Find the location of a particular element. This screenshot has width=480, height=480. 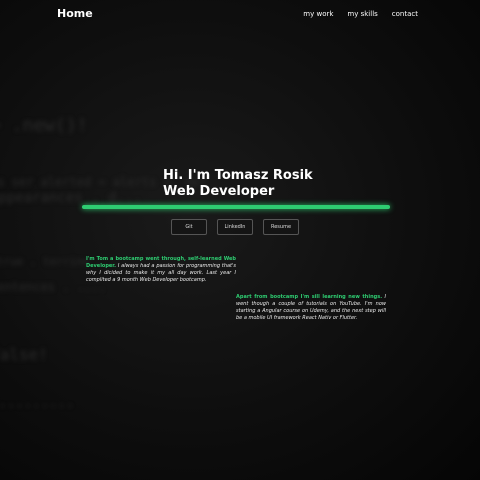

hero-role: Web Developer is located at coordinates (219, 191).